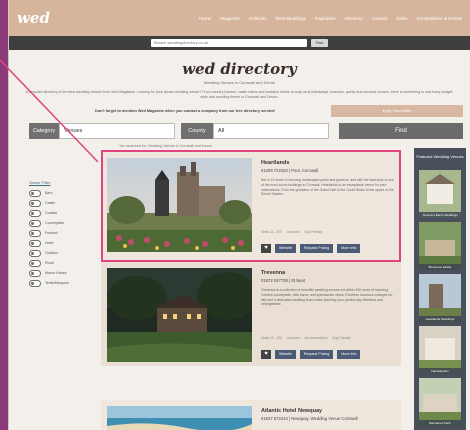 Image resolution: width=470 pixels, height=430 pixels. I want to click on filter-row: Category Venues County All Find, so click(239, 133).